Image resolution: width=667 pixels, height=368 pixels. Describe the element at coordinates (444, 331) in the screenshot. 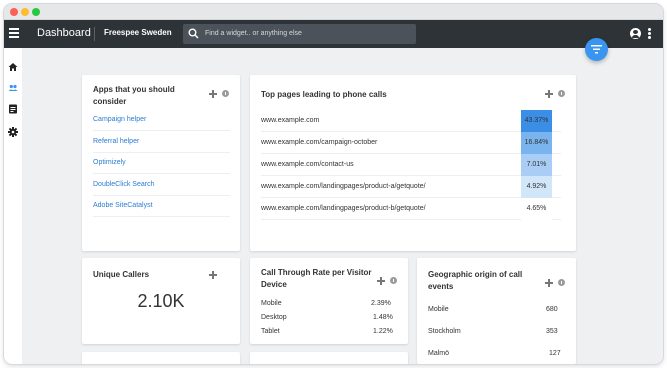

I see `location-label: Stockholm` at that location.